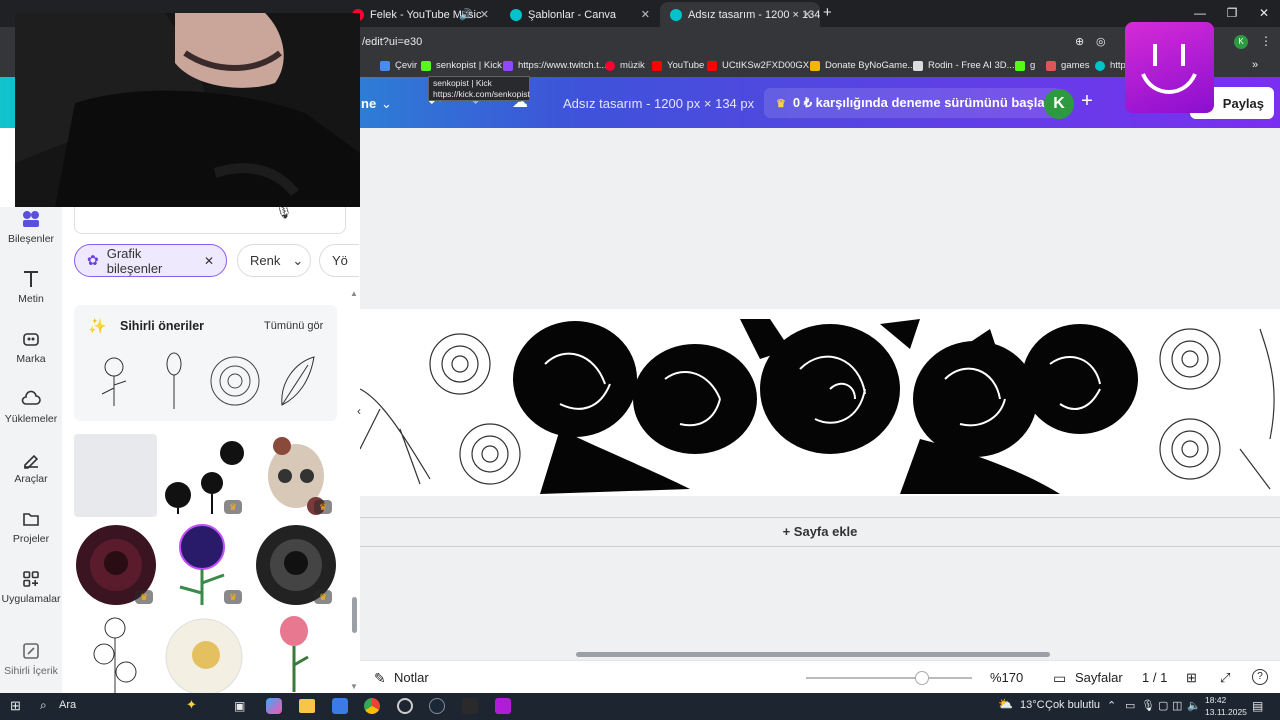 This screenshot has height=720, width=1280. Describe the element at coordinates (1148, 705) in the screenshot. I see `microphone-icon: 🎙` at that location.